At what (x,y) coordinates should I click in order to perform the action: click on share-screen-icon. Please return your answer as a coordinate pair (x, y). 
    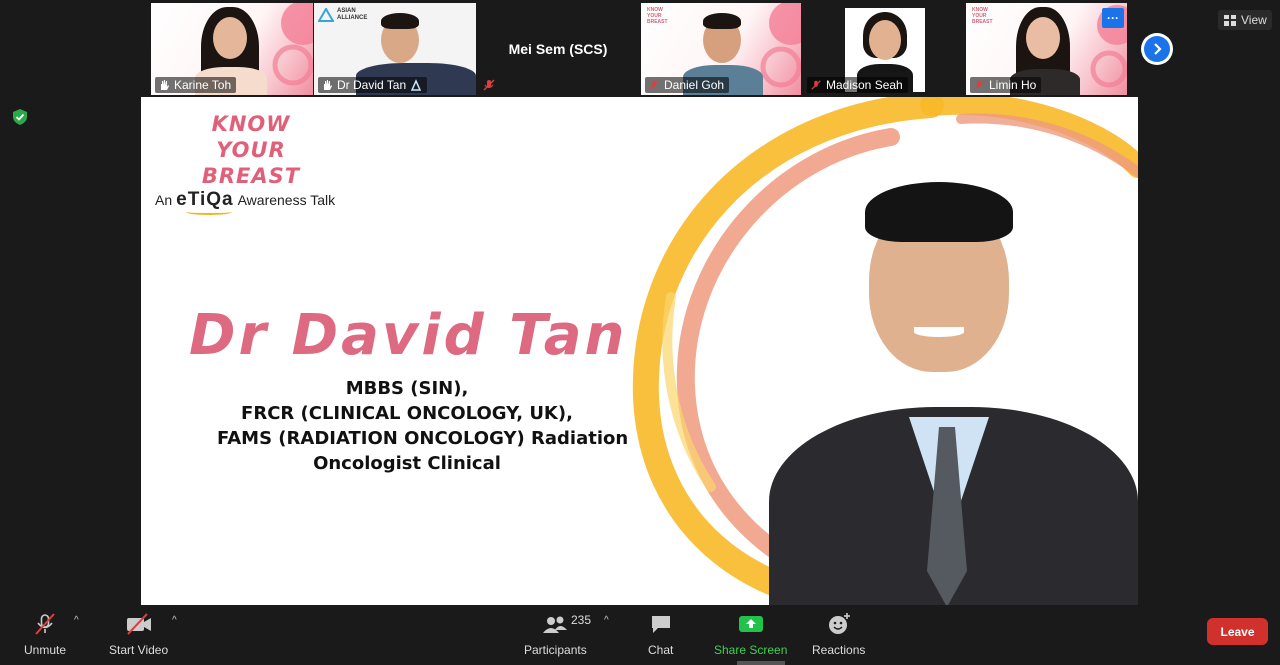
    Looking at the image, I should click on (750, 624).